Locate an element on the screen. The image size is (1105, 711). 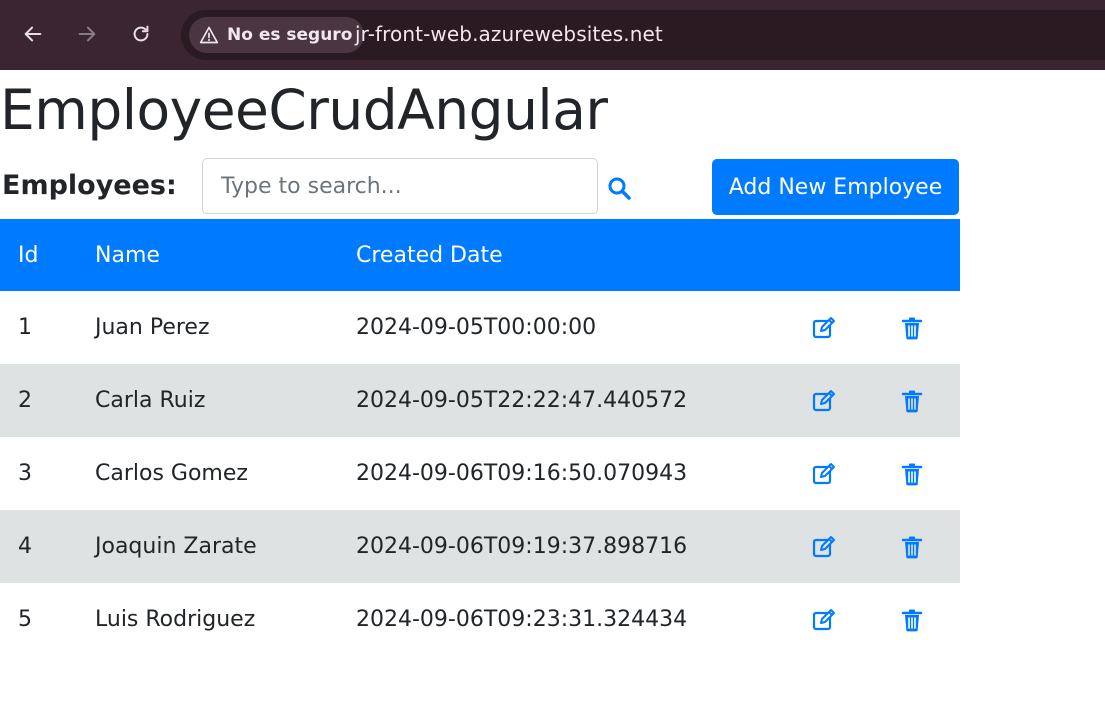
page-title: EmployeeCrudAngular is located at coordinates (304, 110).